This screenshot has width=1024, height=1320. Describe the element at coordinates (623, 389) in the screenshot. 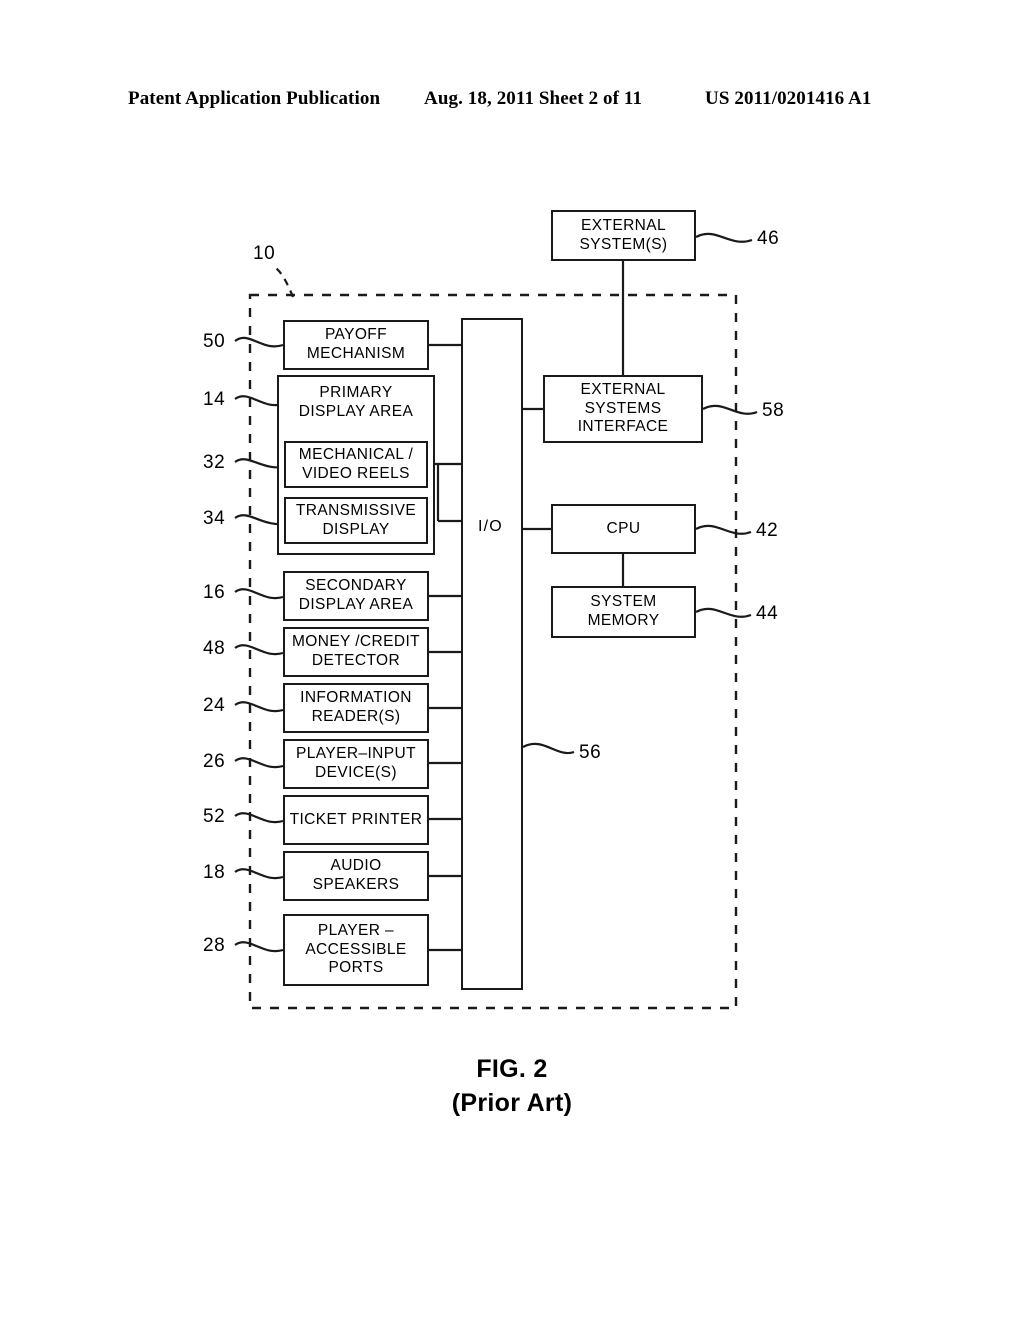

I see `node-external-systems-interface-line1: EXTERNAL` at that location.